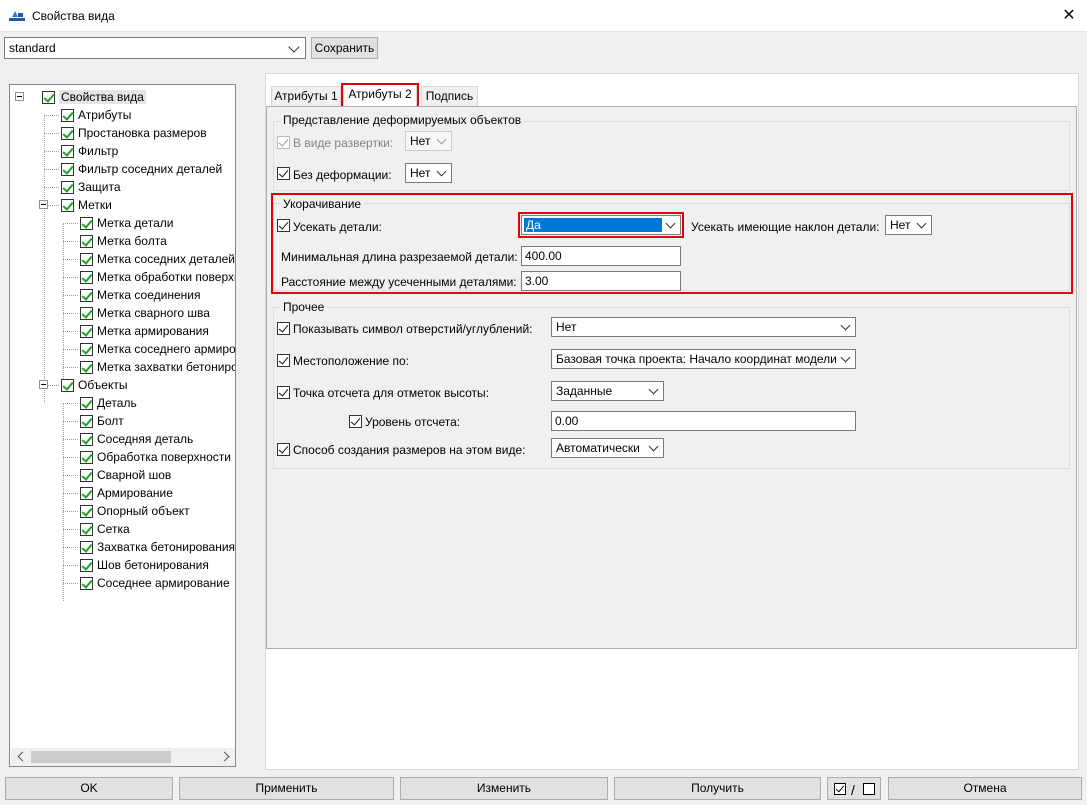 The width and height of the screenshot is (1087, 805). I want to click on modify-button: Изменить, so click(504, 788).